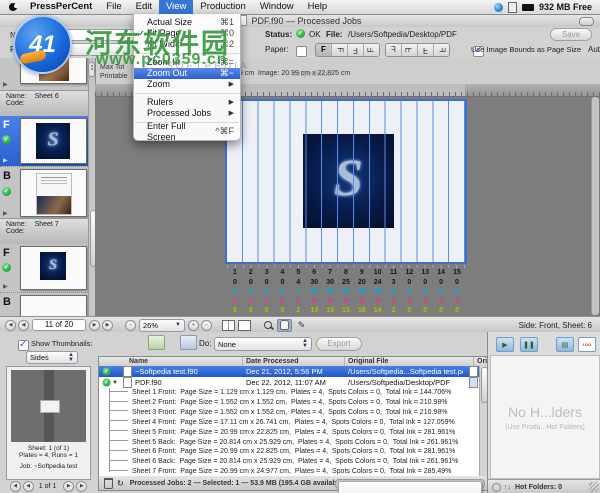 Image resolution: width=600 pixels, height=493 pixels. I want to click on sheet7-back-item: B, so click(44, 304).